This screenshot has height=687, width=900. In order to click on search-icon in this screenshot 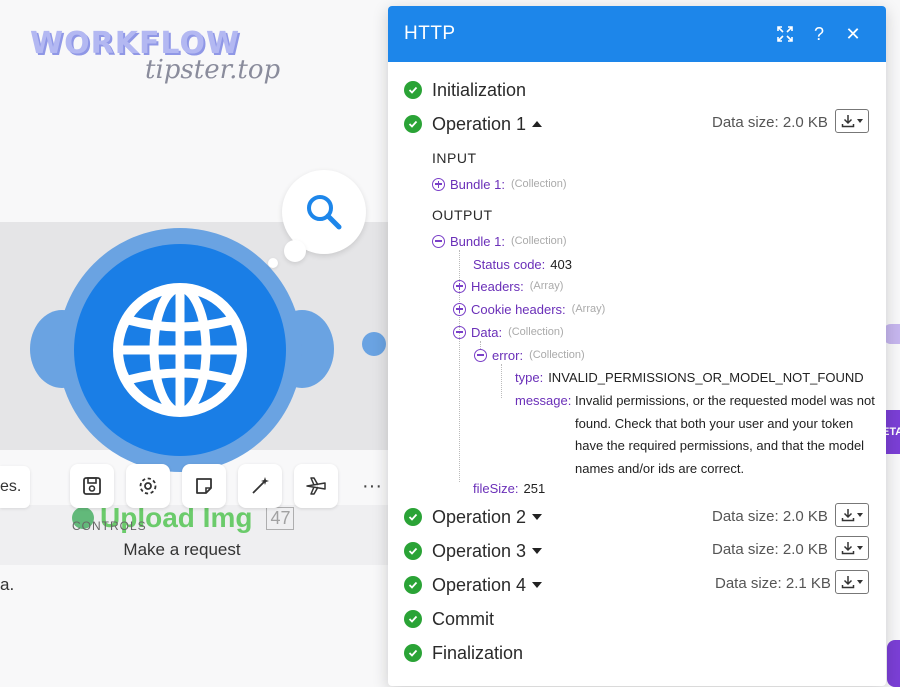, I will do `click(324, 212)`.